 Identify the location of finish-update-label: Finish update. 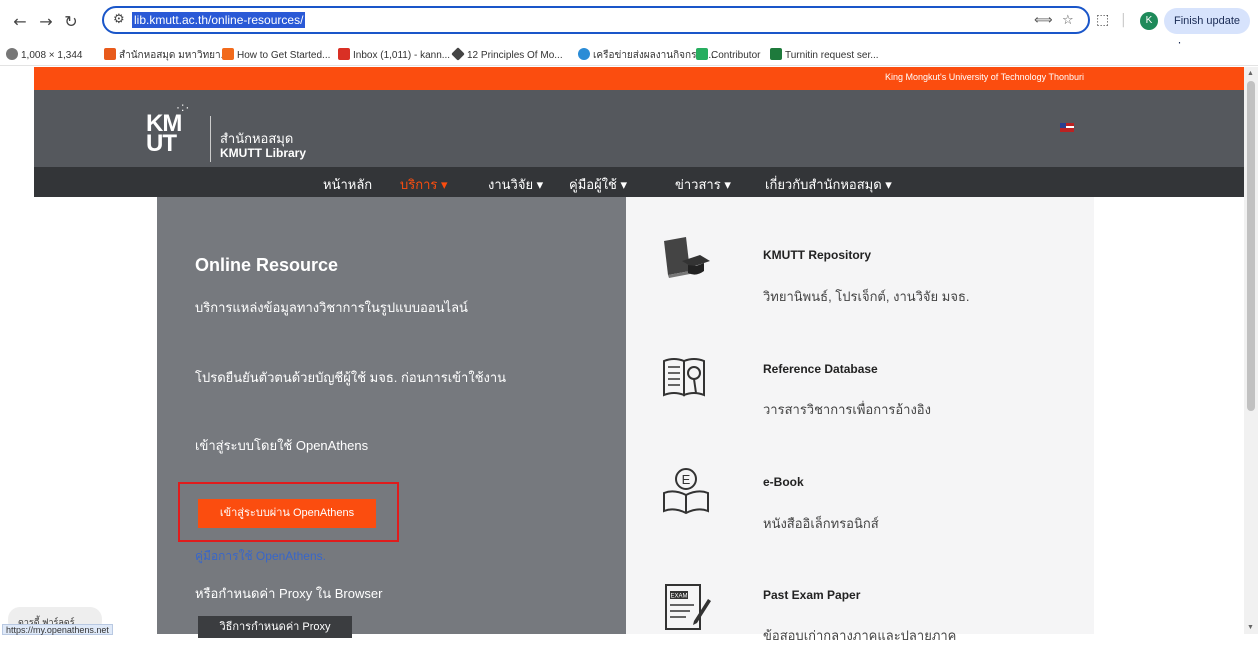
(1207, 21).